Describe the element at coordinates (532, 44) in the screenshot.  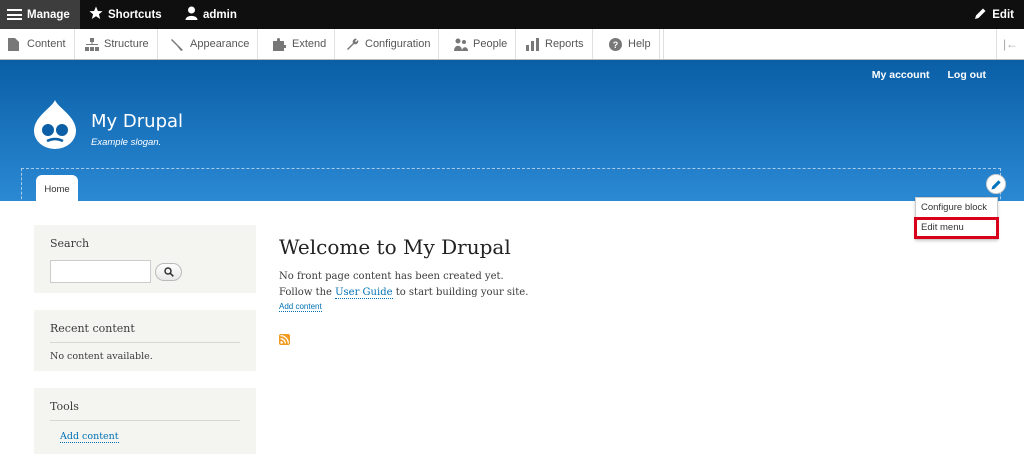
I see `bar-chart-icon` at that location.